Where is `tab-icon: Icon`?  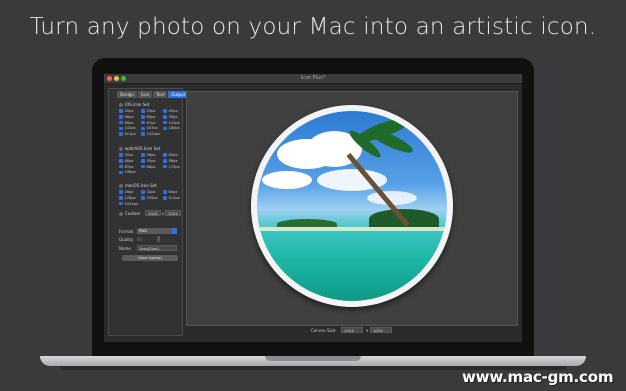 tab-icon: Icon is located at coordinates (145, 94).